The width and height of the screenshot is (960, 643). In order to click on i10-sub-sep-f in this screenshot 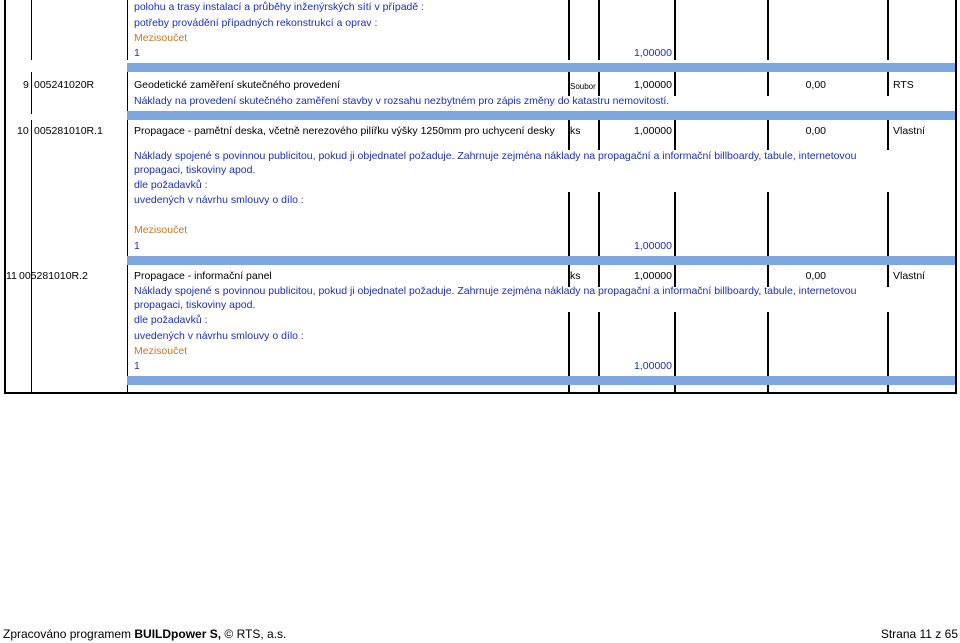, I will do `click(768, 228)`.